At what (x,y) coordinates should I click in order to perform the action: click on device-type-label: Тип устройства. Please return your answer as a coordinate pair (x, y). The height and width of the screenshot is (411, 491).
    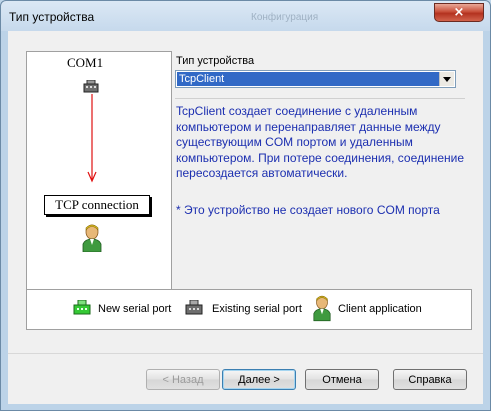
    Looking at the image, I should click on (215, 61).